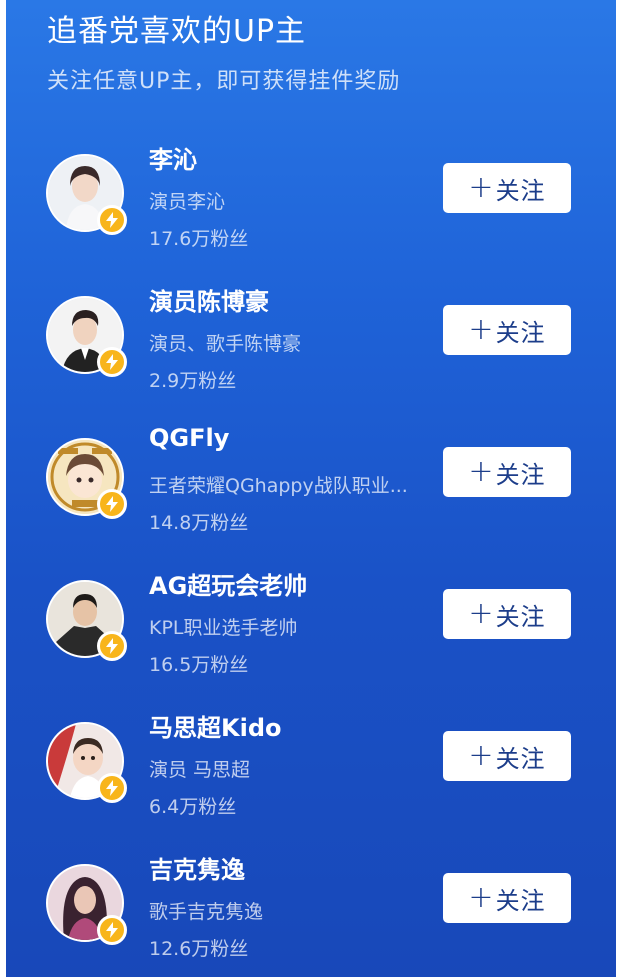  I want to click on up-fans-count: 16.5万粉丝, so click(199, 665).